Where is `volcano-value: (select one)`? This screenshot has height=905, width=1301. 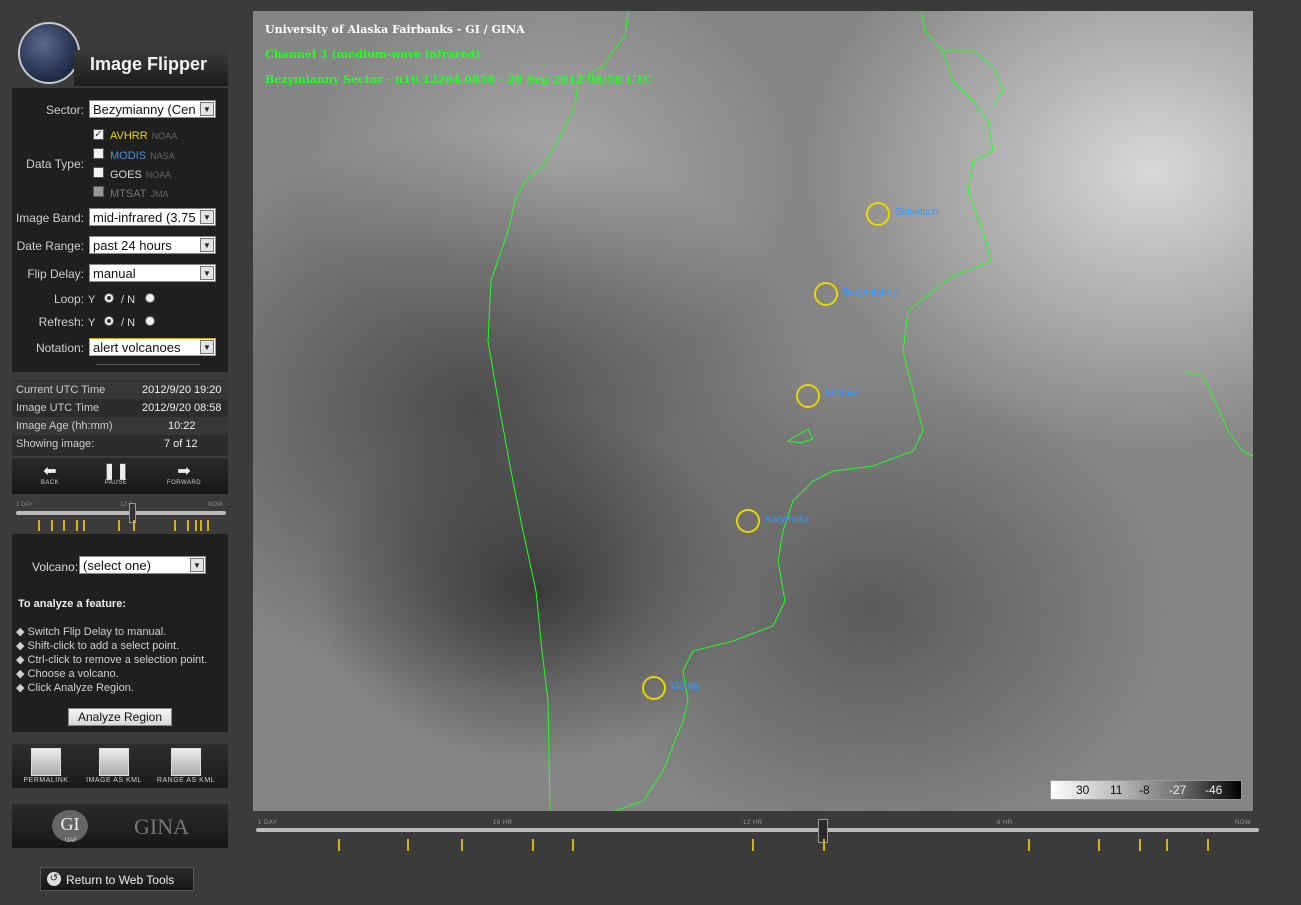
volcano-value: (select one) is located at coordinates (117, 565).